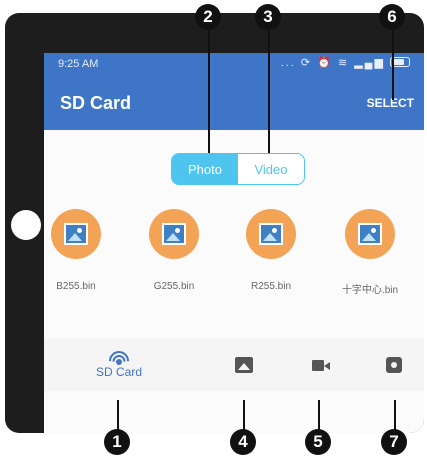 This screenshot has height=459, width=427. I want to click on callout-5: 5, so click(318, 442).